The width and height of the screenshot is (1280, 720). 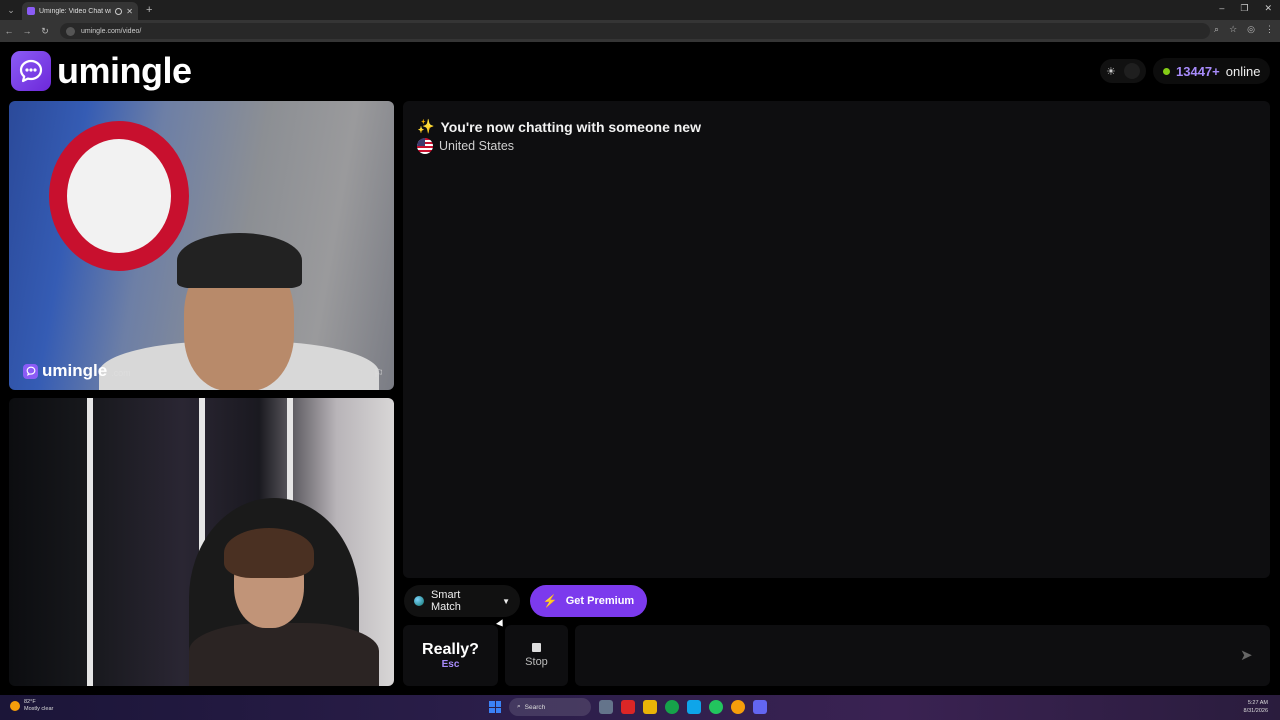 I want to click on back-icon: ←, so click(x=9, y=31).